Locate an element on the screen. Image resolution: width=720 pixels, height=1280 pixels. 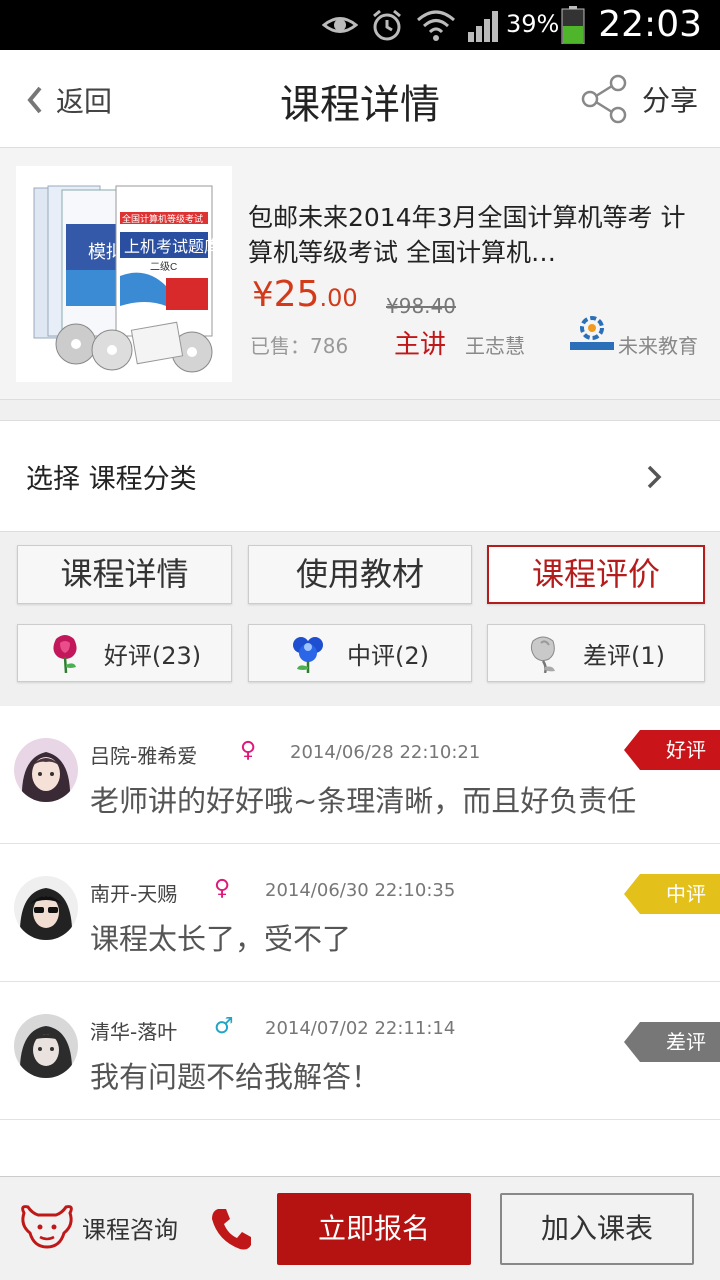
filter-negative-button: 差评(1) is located at coordinates (596, 653).